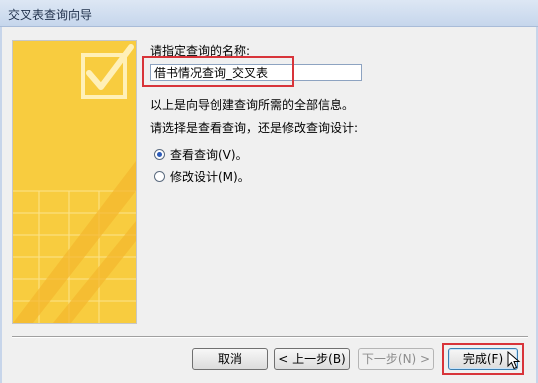 This screenshot has width=538, height=383. I want to click on radio-view-query: 查看查询(V)。, so click(201, 154).